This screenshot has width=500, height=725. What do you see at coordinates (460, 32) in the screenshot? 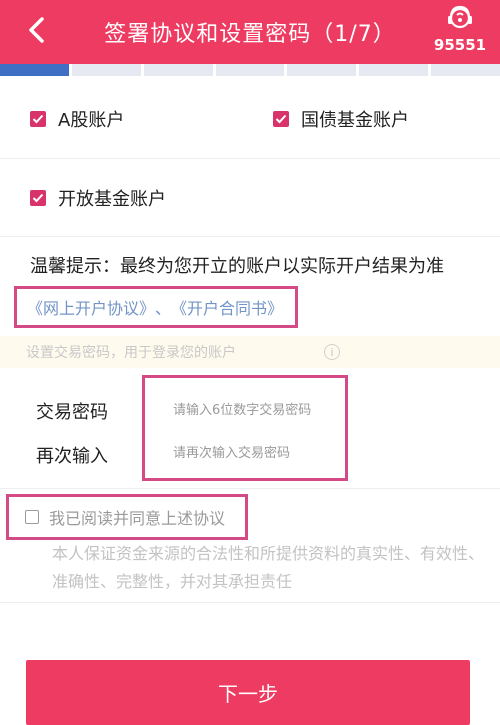
I see `customer-service-button: 95551` at bounding box center [460, 32].